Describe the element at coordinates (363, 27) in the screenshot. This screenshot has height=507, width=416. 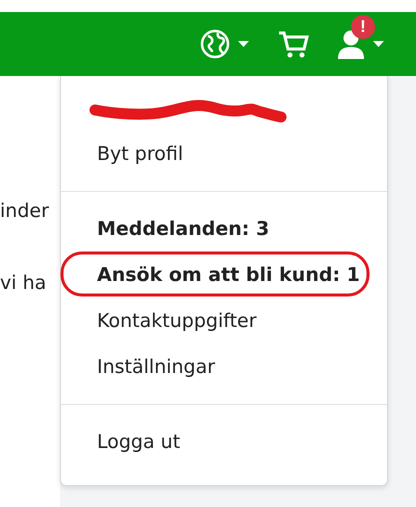
I see `alert-badge: !` at that location.